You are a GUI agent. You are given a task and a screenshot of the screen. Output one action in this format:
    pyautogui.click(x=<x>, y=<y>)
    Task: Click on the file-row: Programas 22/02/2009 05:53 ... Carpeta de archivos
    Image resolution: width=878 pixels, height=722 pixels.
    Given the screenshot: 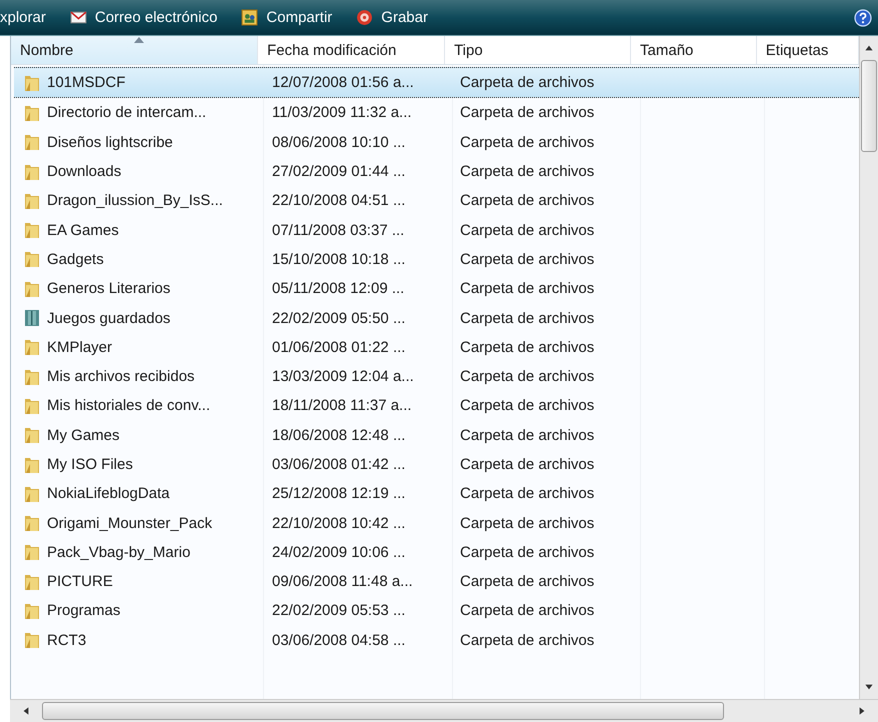 What is the action you would take?
    pyautogui.click(x=436, y=611)
    